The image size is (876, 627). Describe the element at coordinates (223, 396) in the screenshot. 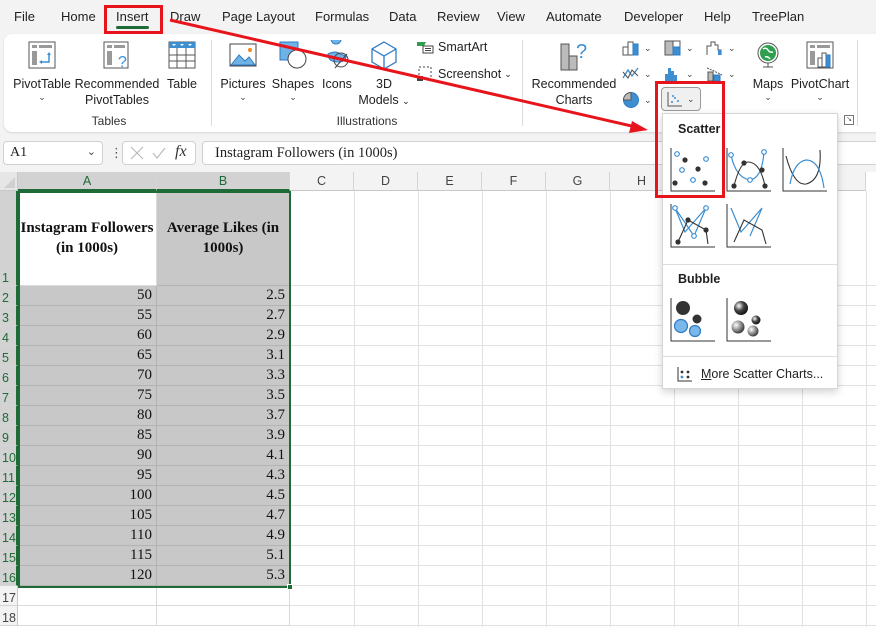

I see `cell-b7: 3.5` at that location.